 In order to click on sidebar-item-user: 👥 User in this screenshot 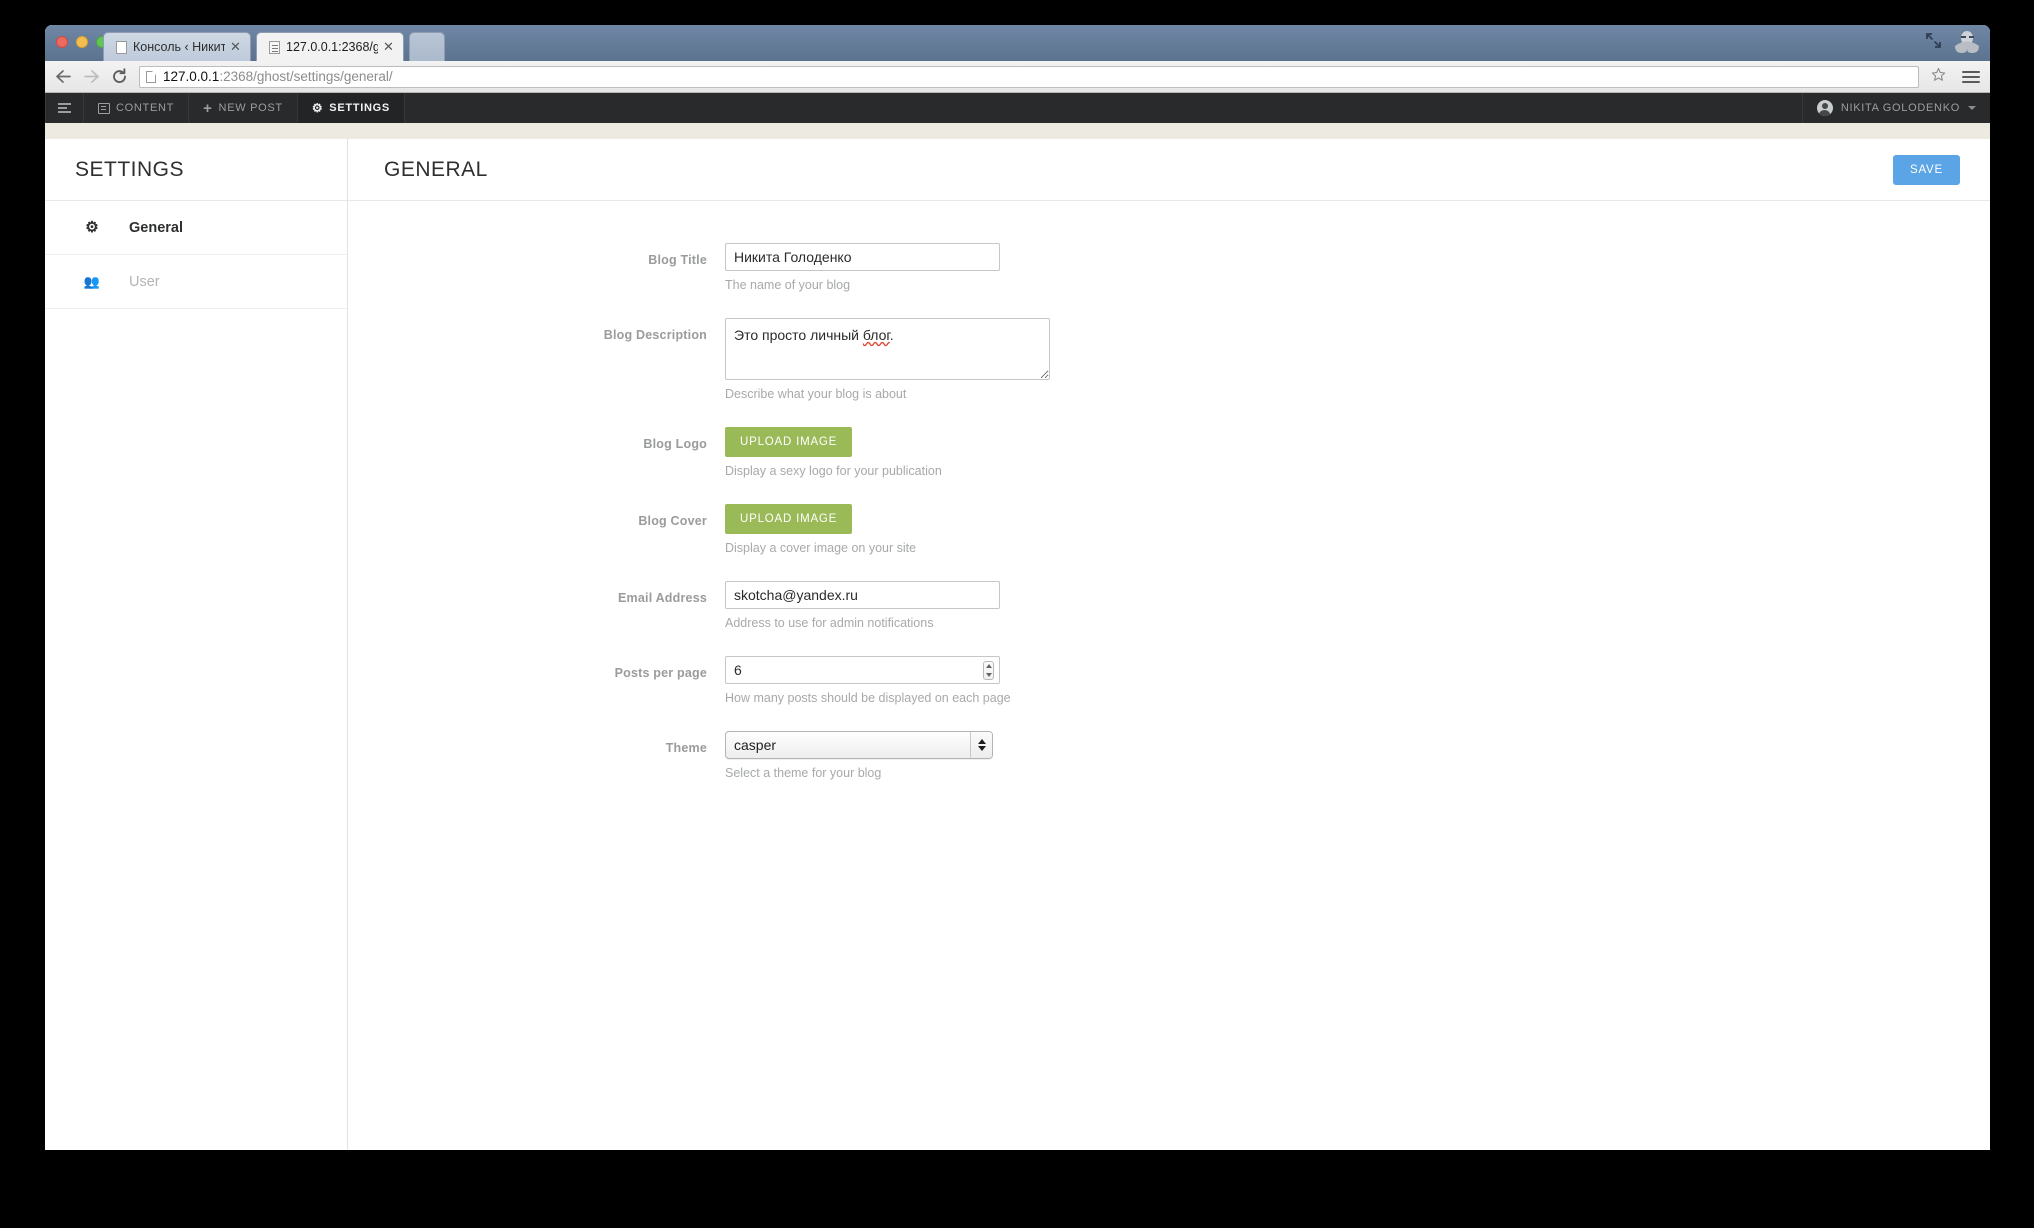, I will do `click(196, 282)`.